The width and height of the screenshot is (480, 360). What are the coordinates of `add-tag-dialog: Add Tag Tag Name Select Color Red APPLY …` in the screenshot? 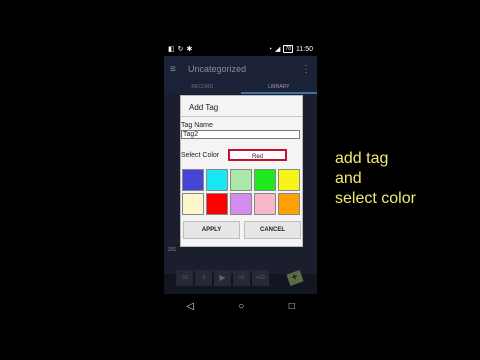 It's located at (241, 171).